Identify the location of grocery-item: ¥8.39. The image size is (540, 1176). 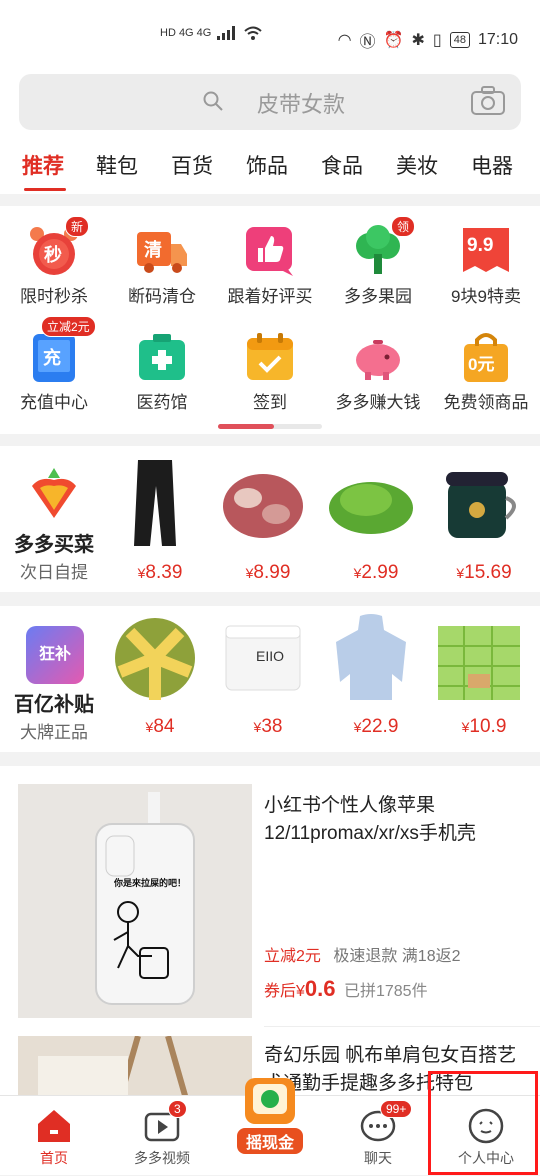
(160, 523).